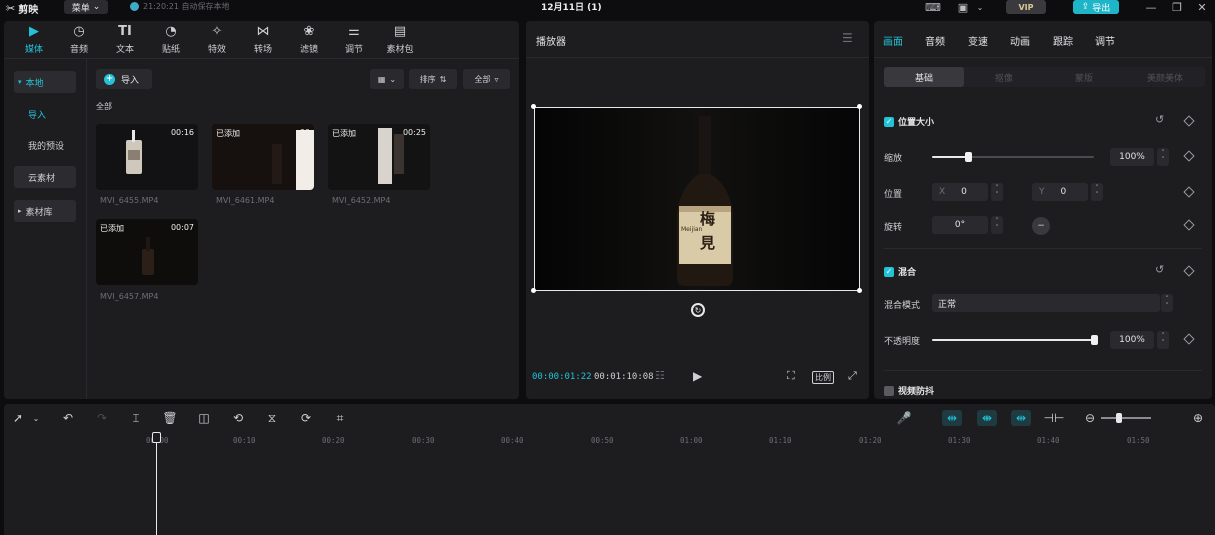 The image size is (1215, 535). I want to click on sidebar-item-my-presets: 我的预设, so click(45, 145).